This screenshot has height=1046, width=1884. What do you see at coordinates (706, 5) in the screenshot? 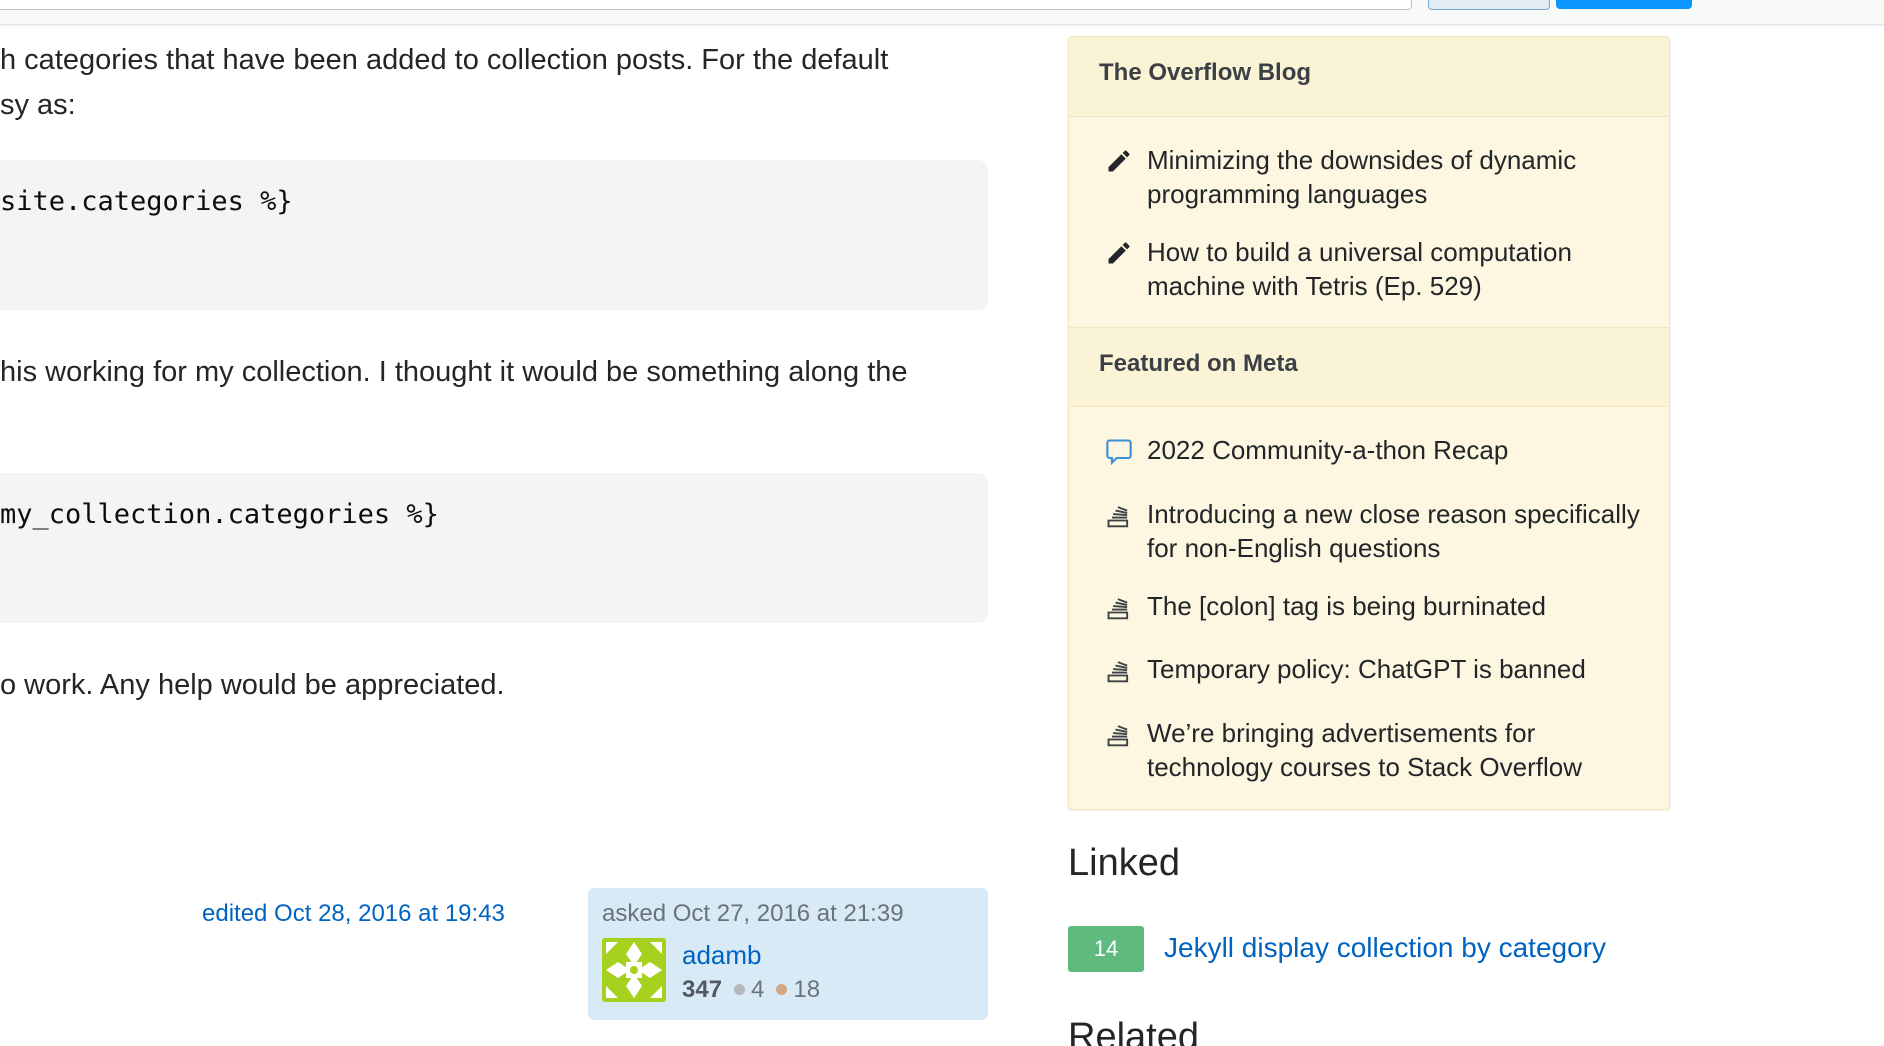
I see `search-input` at bounding box center [706, 5].